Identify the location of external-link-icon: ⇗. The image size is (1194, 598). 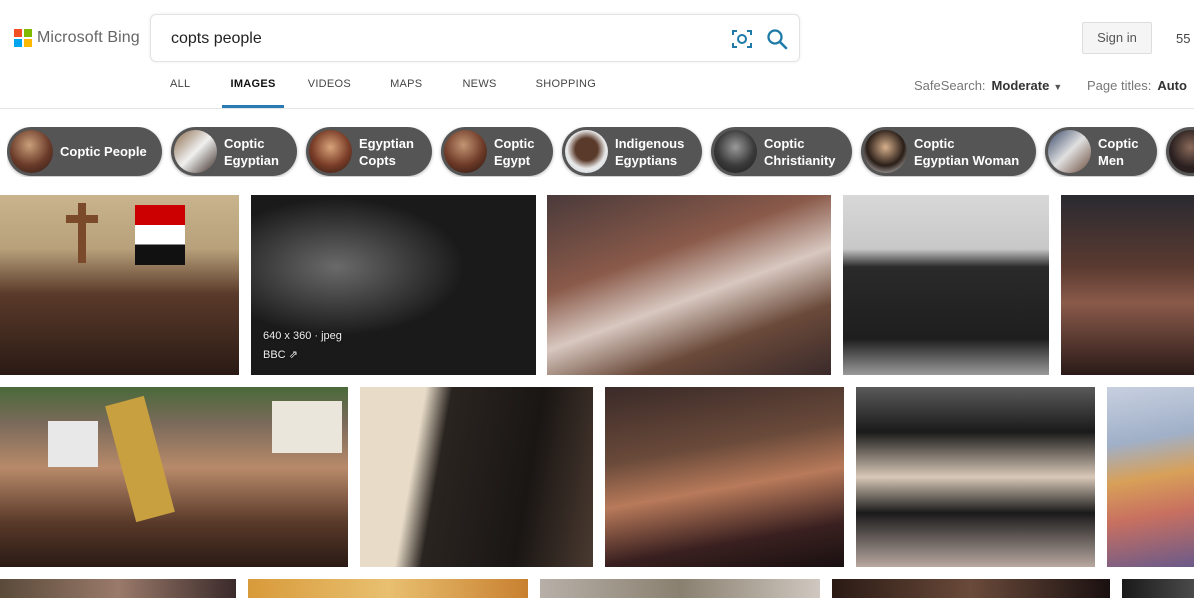
(293, 355).